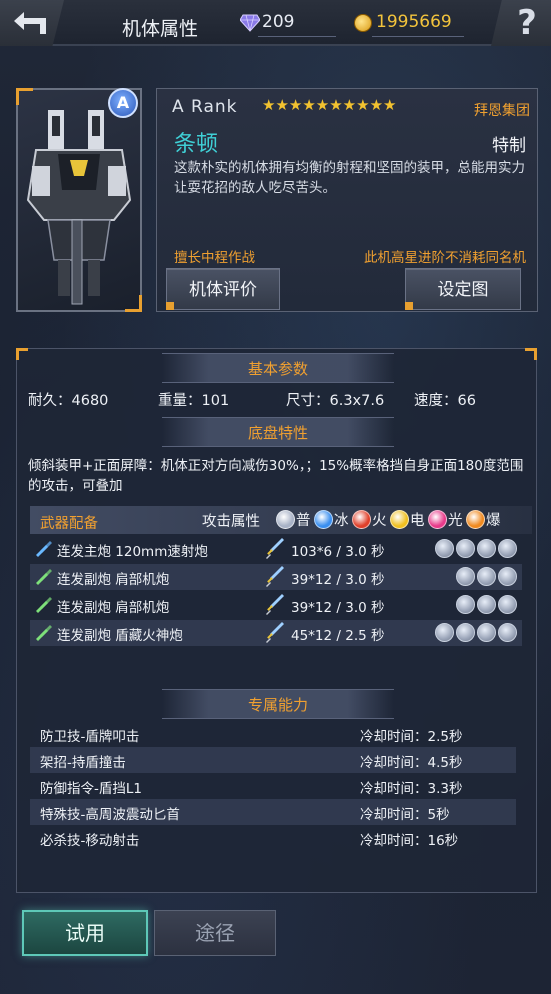 The height and width of the screenshot is (994, 551). I want to click on exclusive-skills-heading: 专属能力, so click(278, 704).